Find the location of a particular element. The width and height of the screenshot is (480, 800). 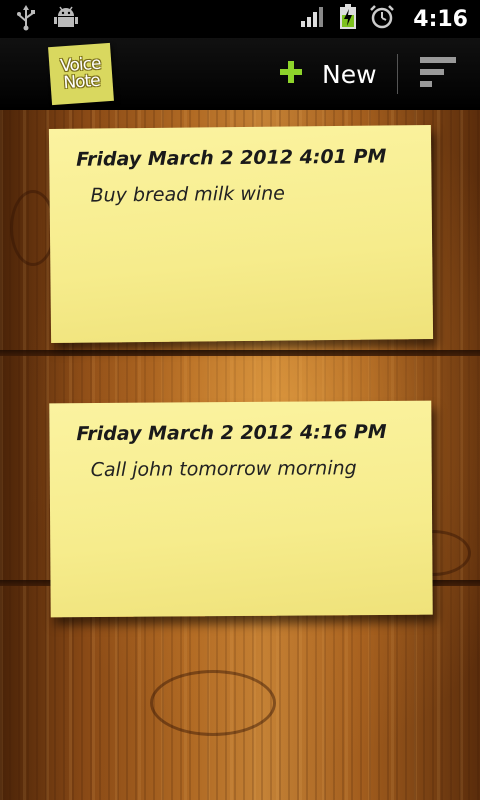

signal-icon is located at coordinates (314, 19).